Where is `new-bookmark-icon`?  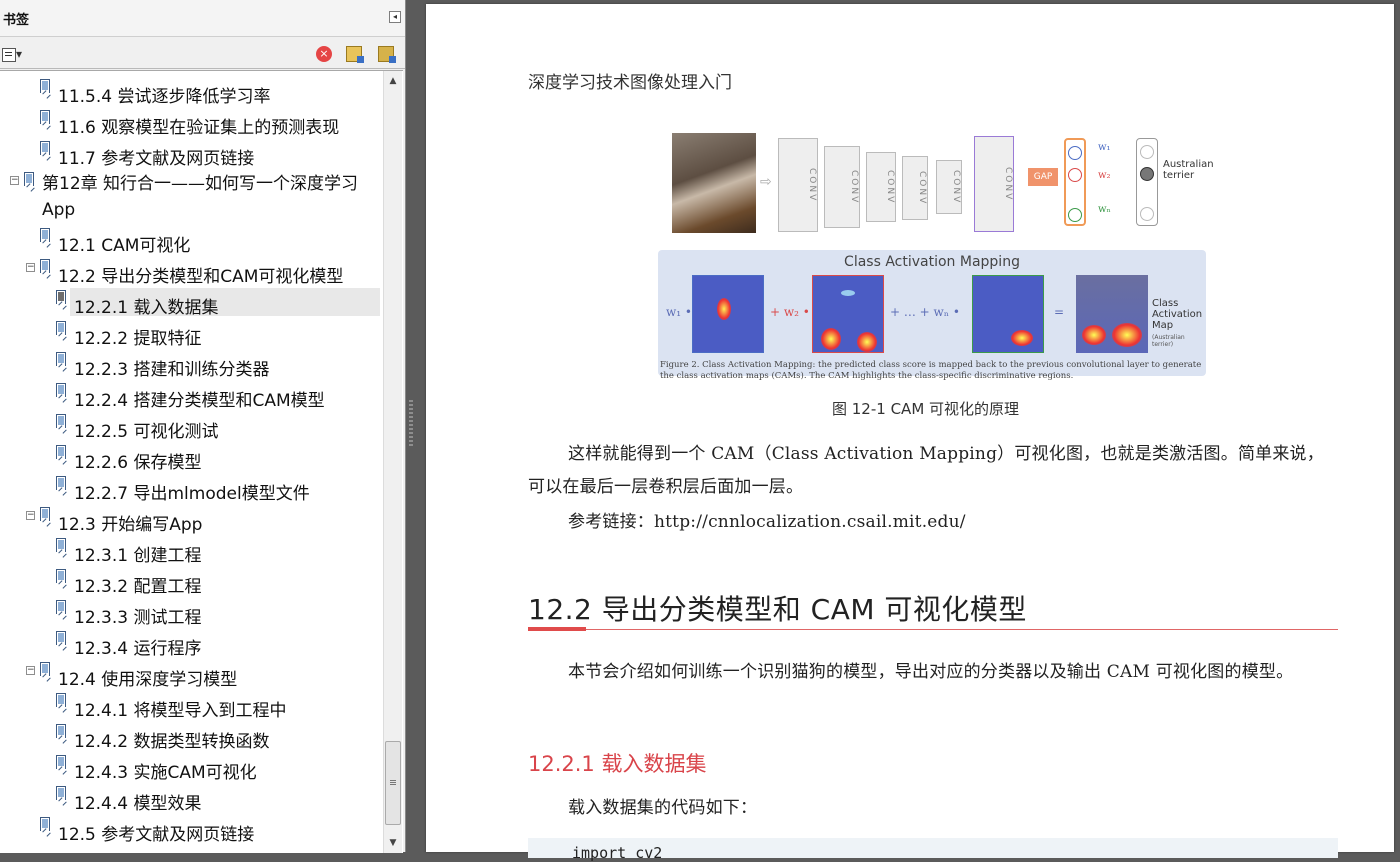 new-bookmark-icon is located at coordinates (387, 54).